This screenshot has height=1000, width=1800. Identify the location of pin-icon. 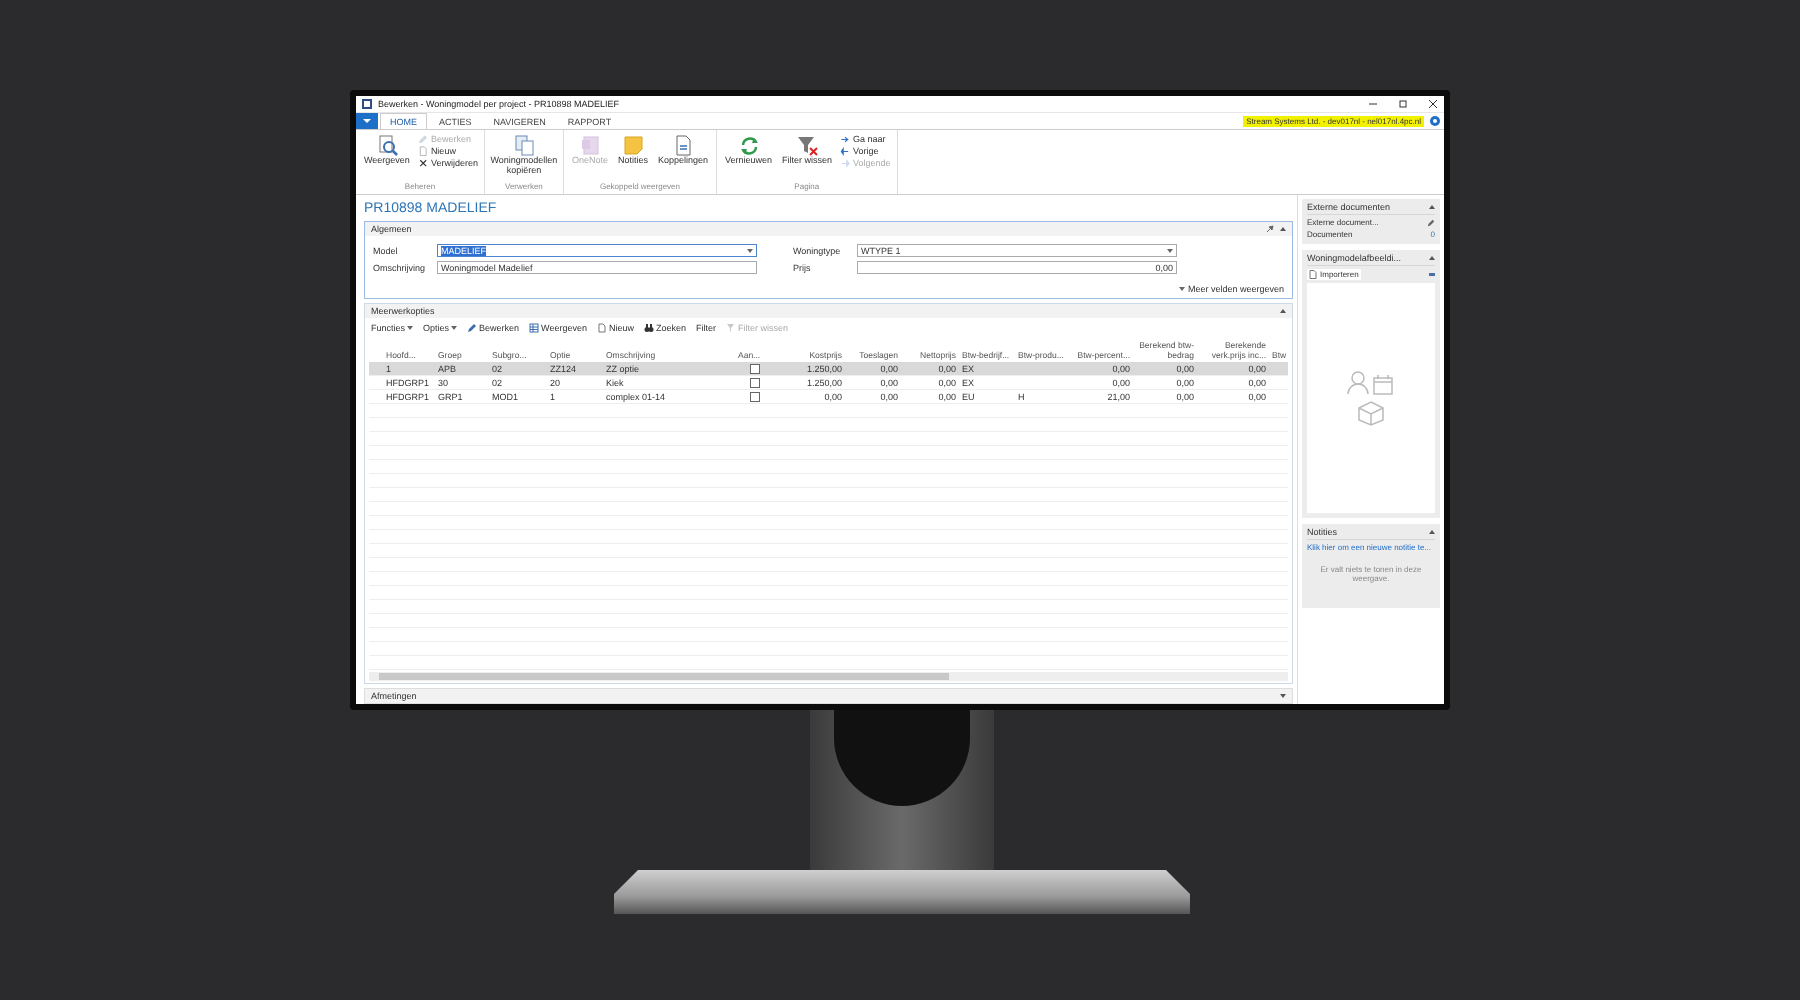
(1270, 229).